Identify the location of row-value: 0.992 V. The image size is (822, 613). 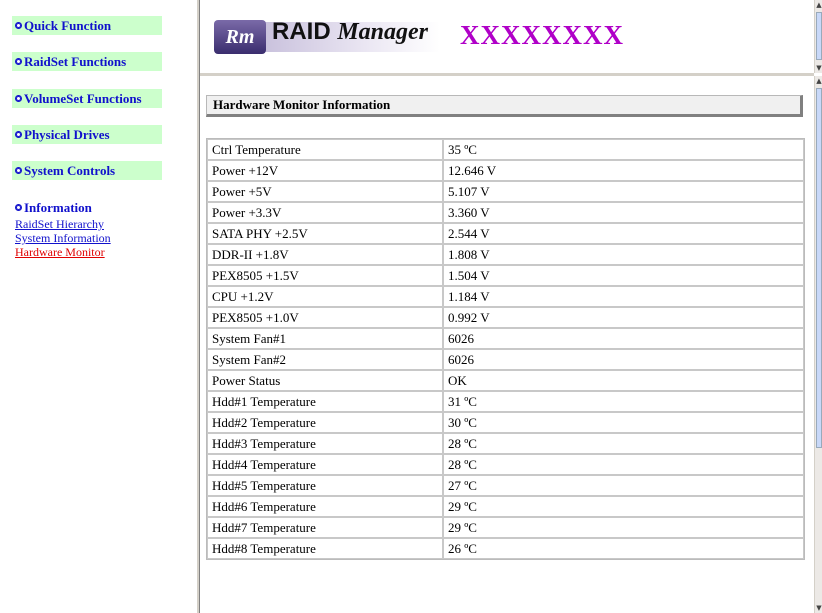
(623, 317).